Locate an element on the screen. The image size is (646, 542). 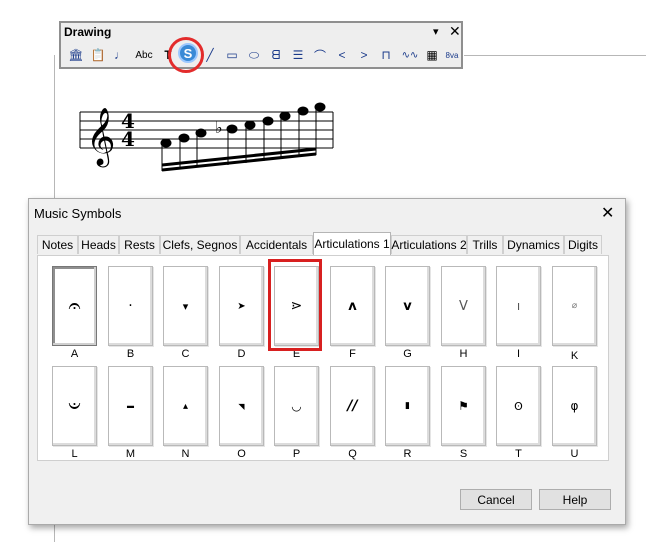
symbol-button: – is located at coordinates (130, 406).